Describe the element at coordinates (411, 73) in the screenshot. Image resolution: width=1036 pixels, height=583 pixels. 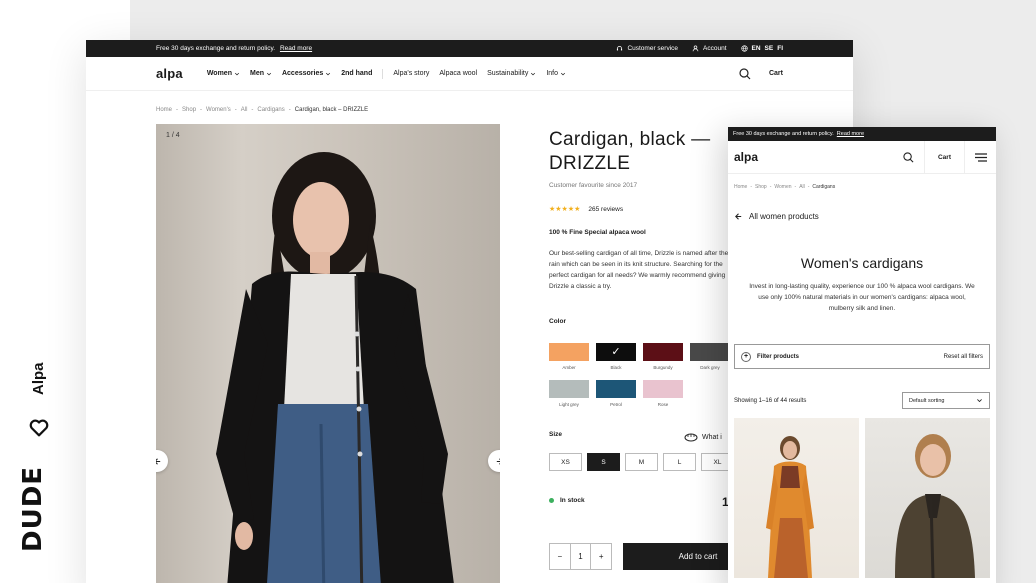
I see `nav-item-alpas-story: Alpa's story` at that location.